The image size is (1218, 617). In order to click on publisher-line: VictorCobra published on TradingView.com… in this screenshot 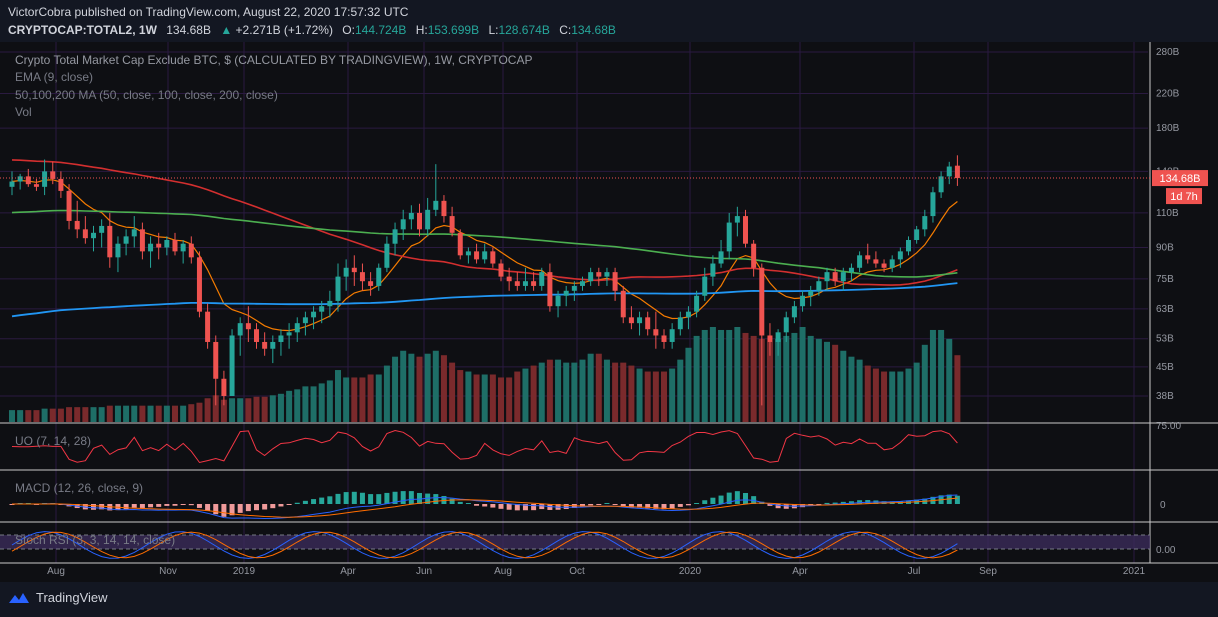, I will do `click(208, 12)`.